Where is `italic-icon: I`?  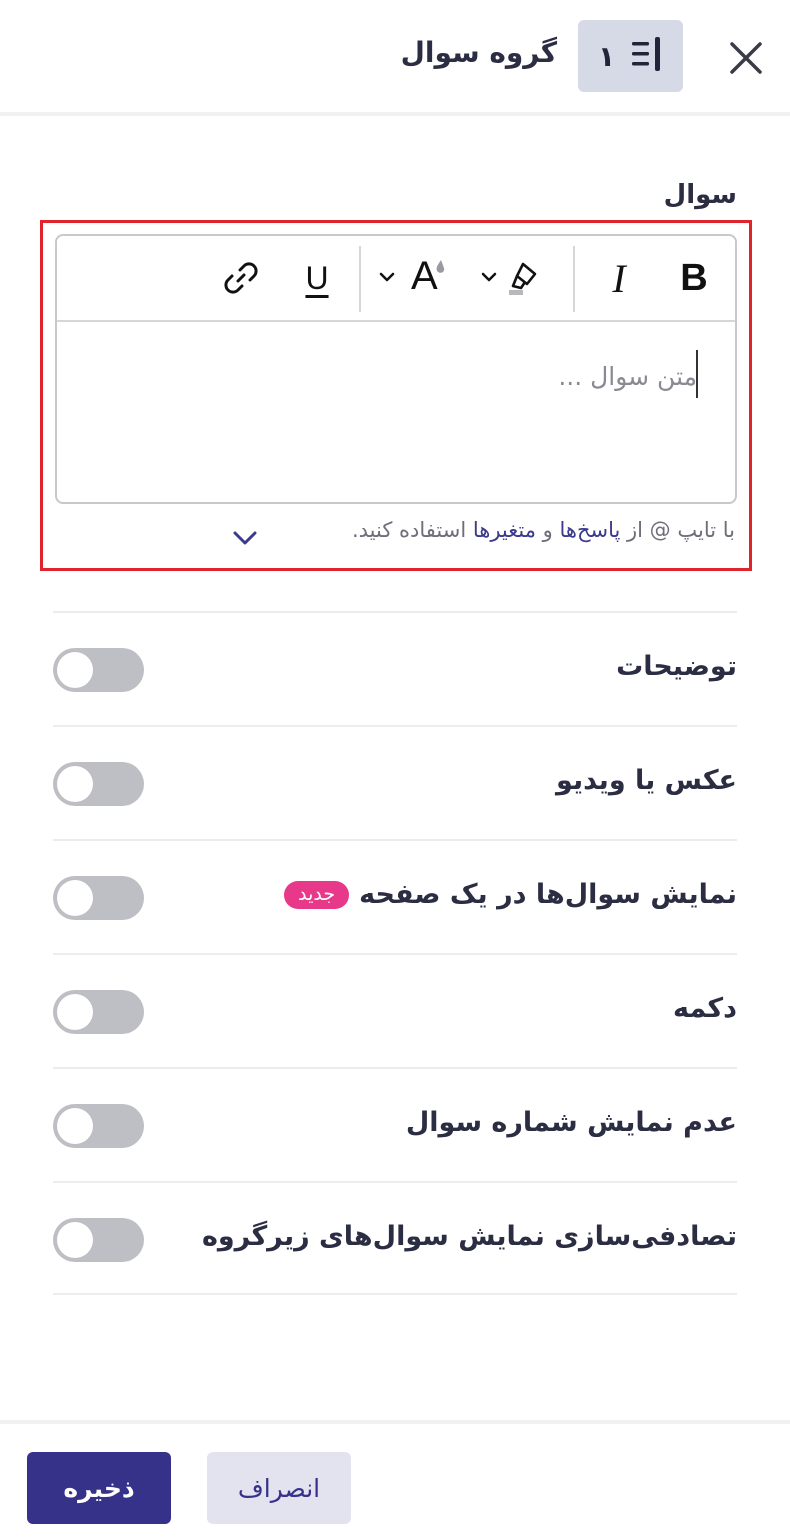 italic-icon: I is located at coordinates (619, 278).